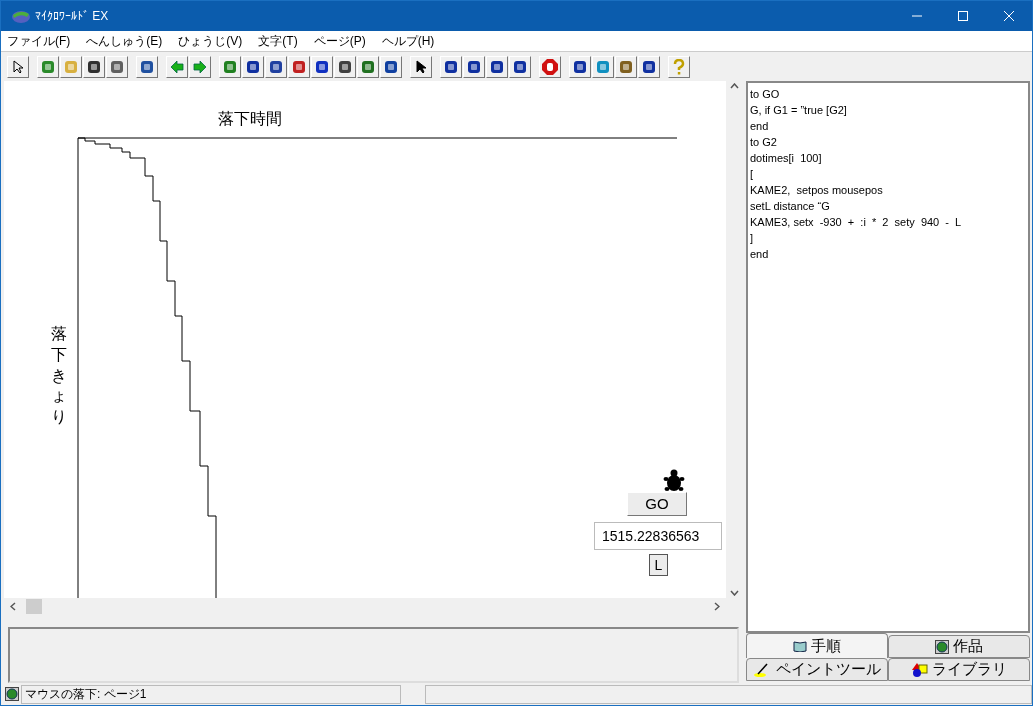 The width and height of the screenshot is (1033, 706). Describe the element at coordinates (124, 41) in the screenshot. I see `menu-item: へんしゅう(E)` at that location.